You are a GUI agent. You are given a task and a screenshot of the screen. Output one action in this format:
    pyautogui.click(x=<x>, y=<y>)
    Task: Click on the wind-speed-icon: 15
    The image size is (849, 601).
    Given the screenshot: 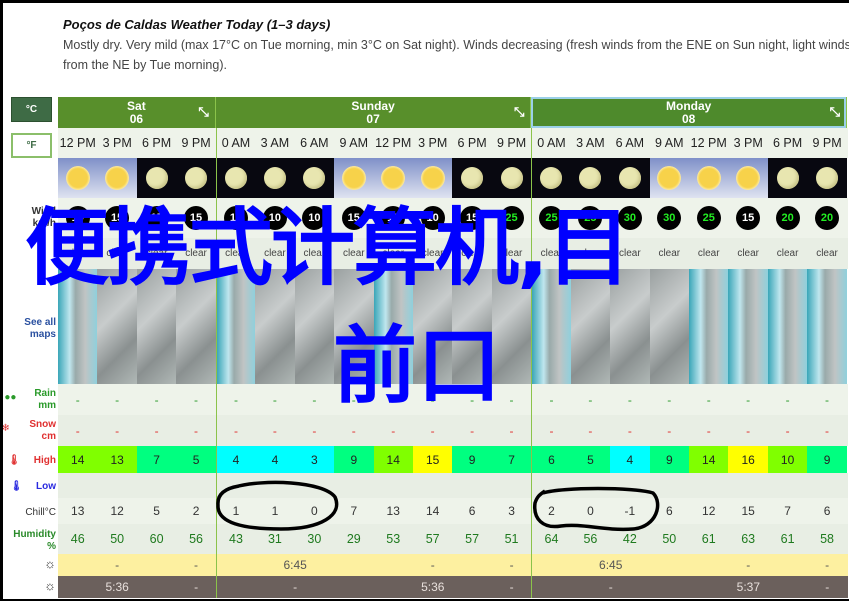 What is the action you would take?
    pyautogui.click(x=748, y=218)
    